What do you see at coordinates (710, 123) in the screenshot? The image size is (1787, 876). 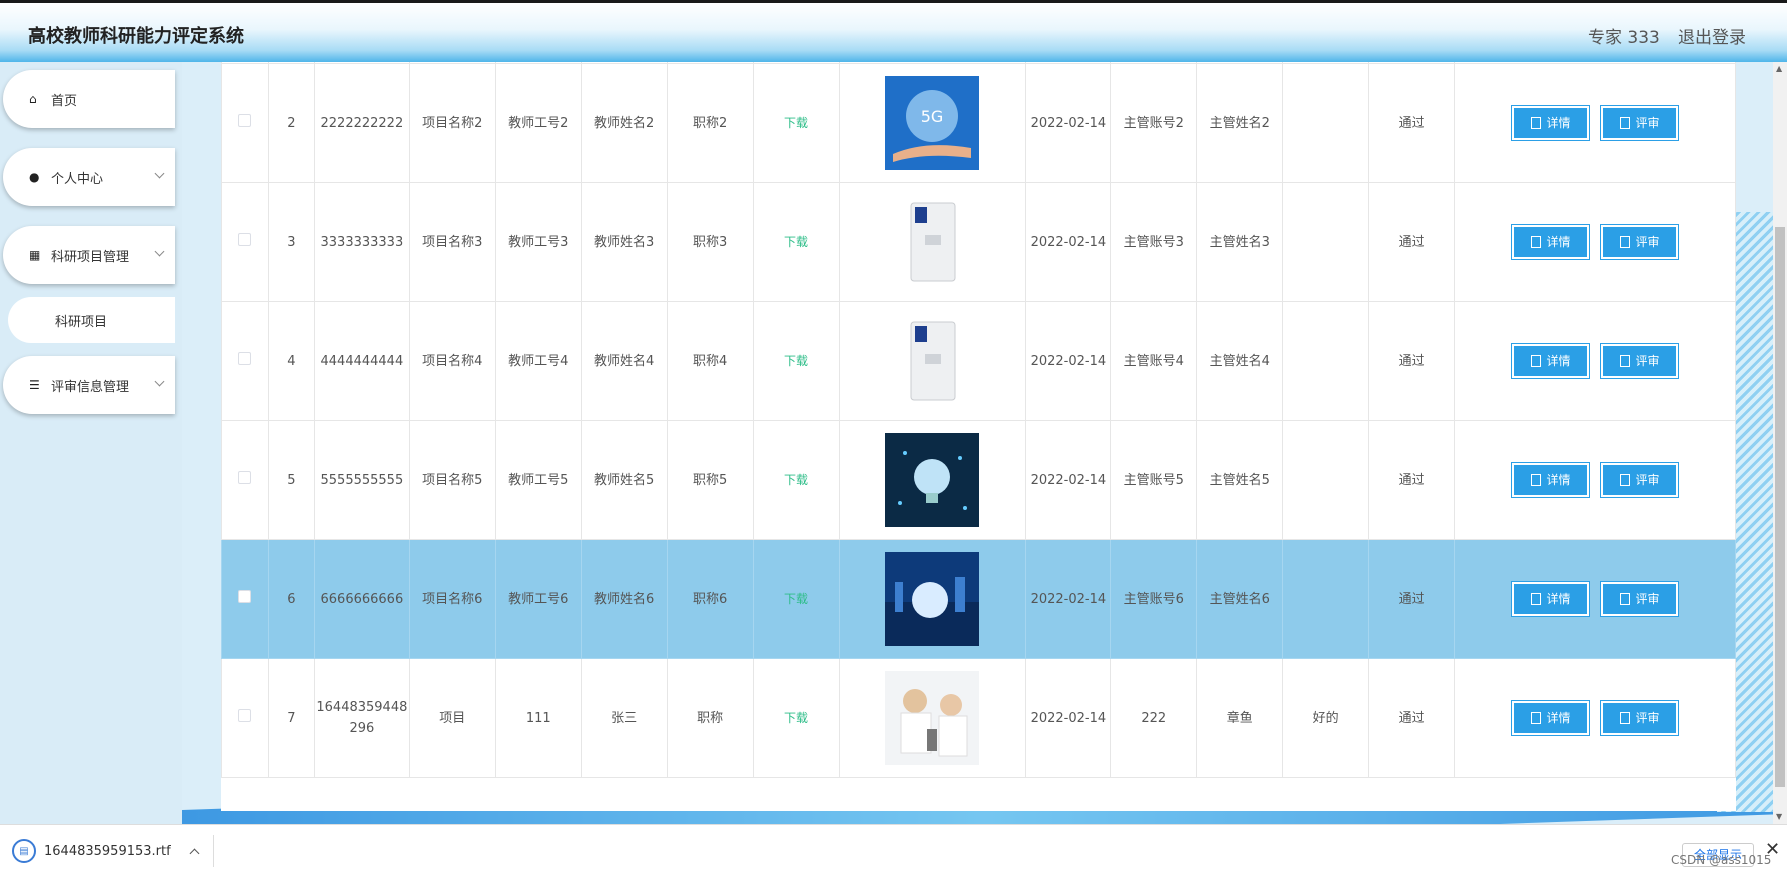 I see `cell-job-title: 职称2` at bounding box center [710, 123].